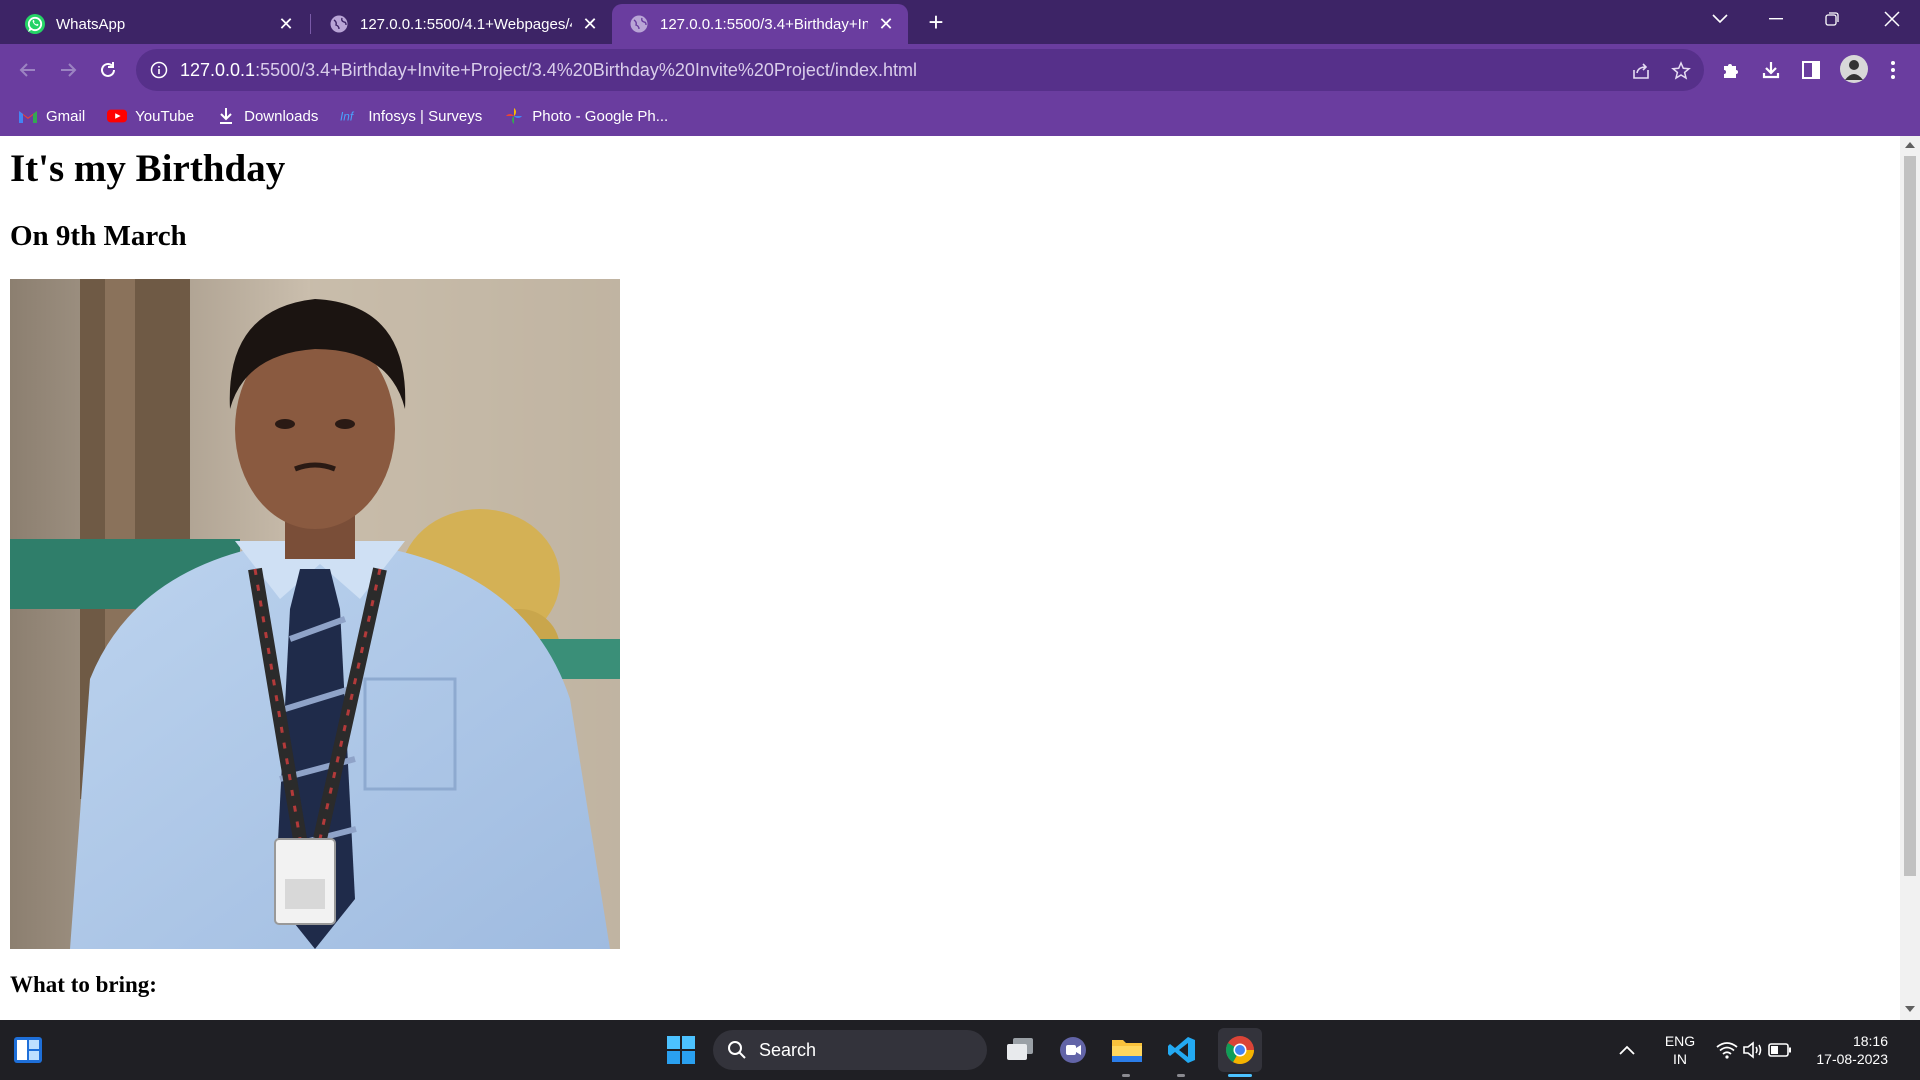  I want to click on scrollbar-thumb, so click(1910, 516).